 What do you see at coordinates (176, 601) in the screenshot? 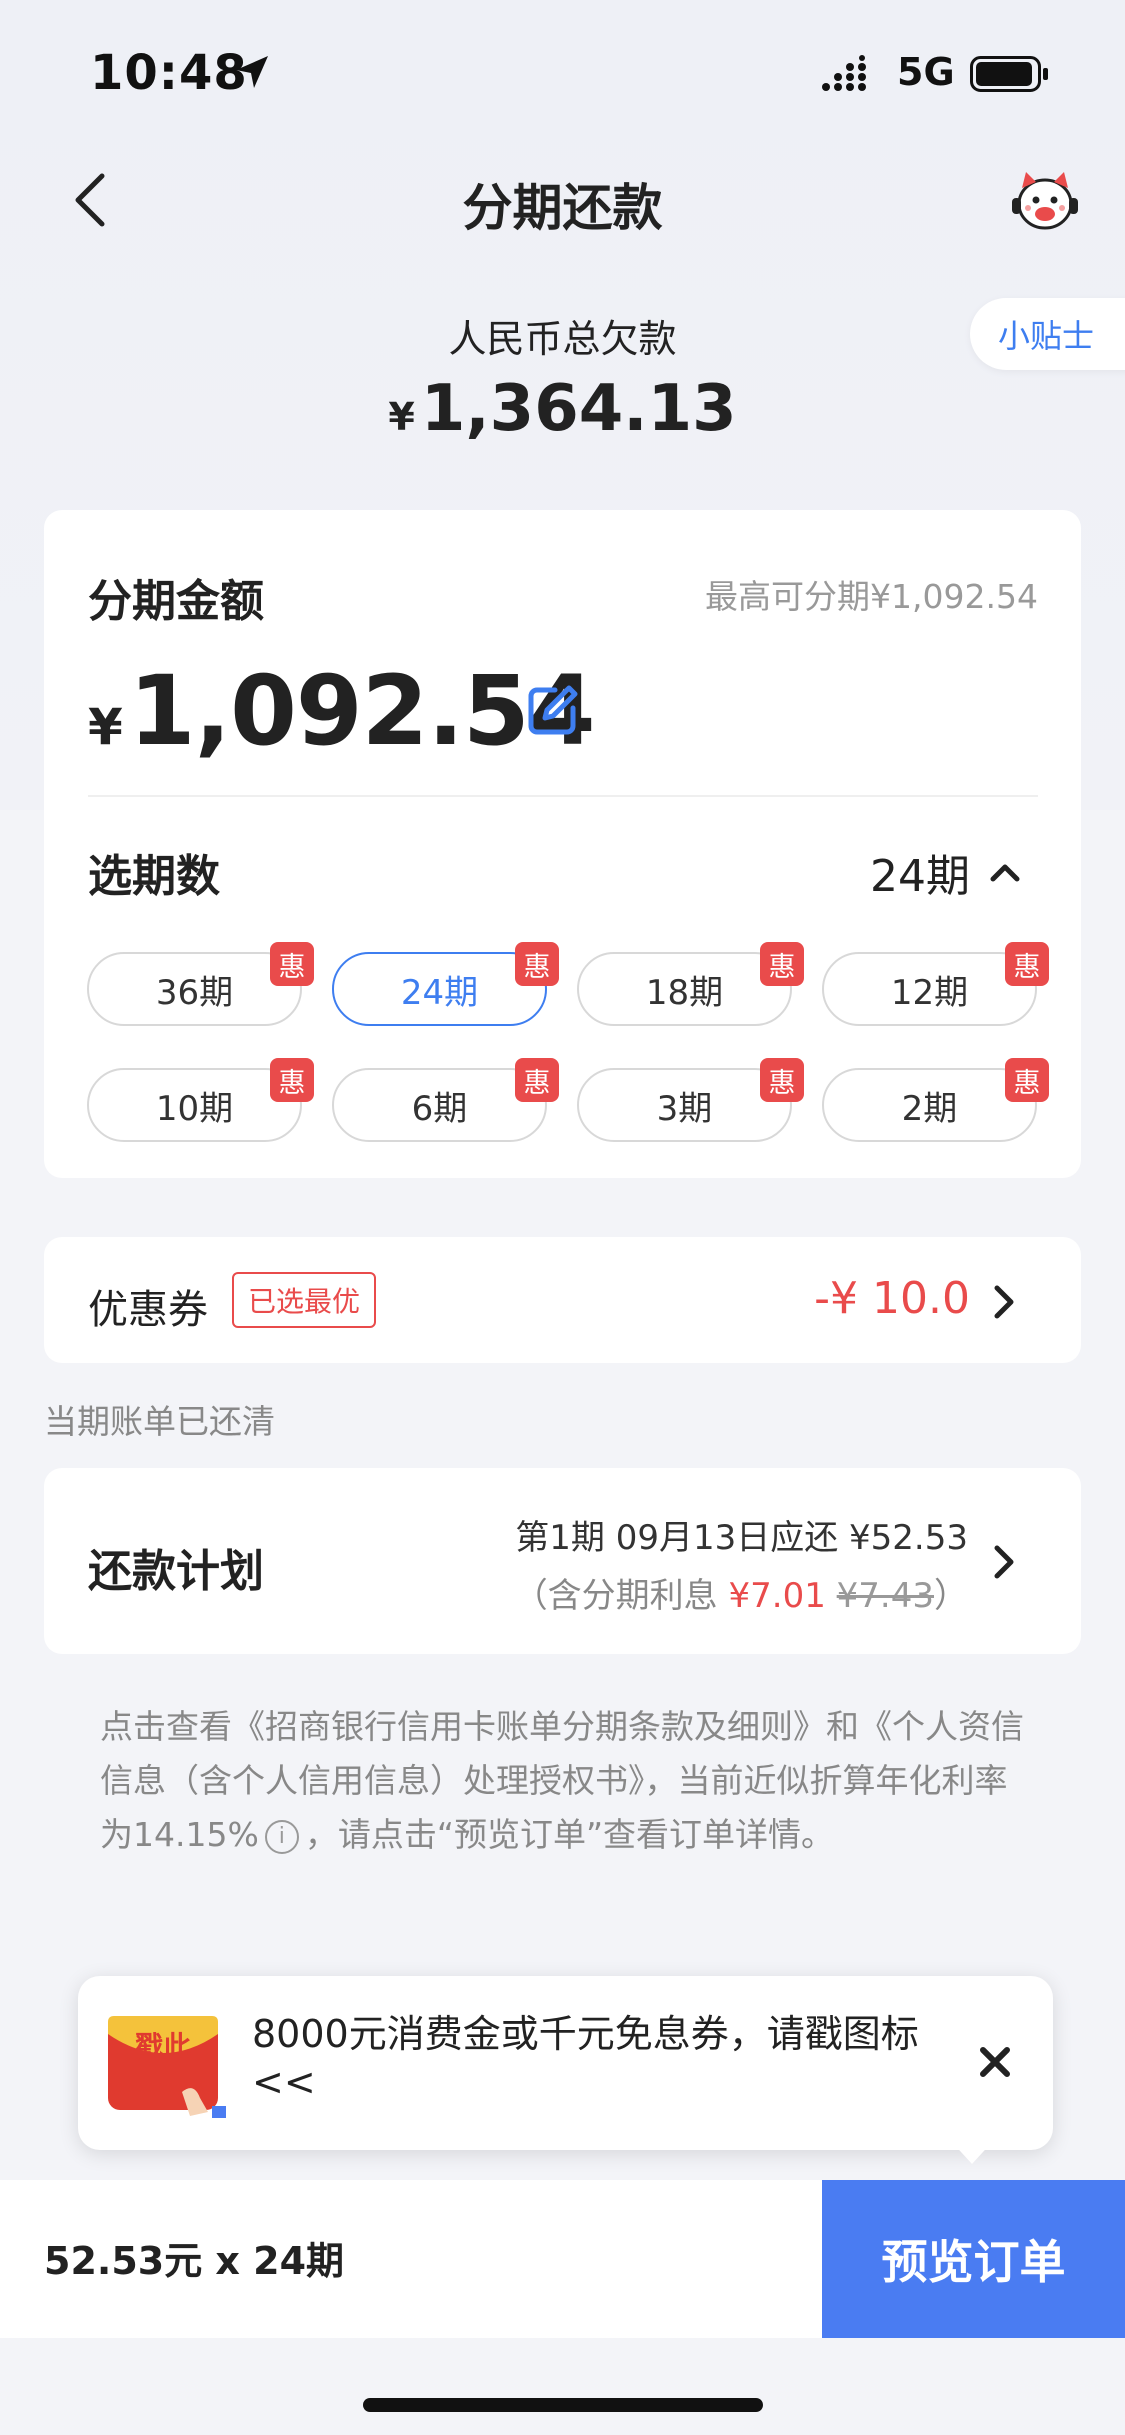
I see `installment-amount-title: 分期金额` at bounding box center [176, 601].